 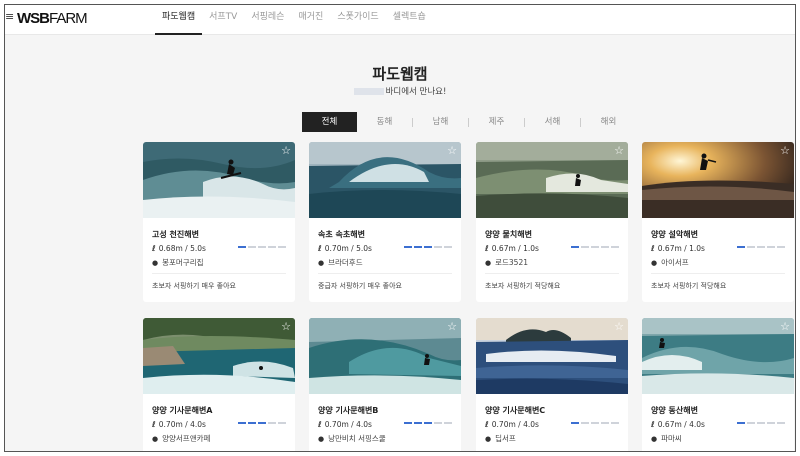 I want to click on nav-item-magazine: 매거진, so click(x=310, y=20).